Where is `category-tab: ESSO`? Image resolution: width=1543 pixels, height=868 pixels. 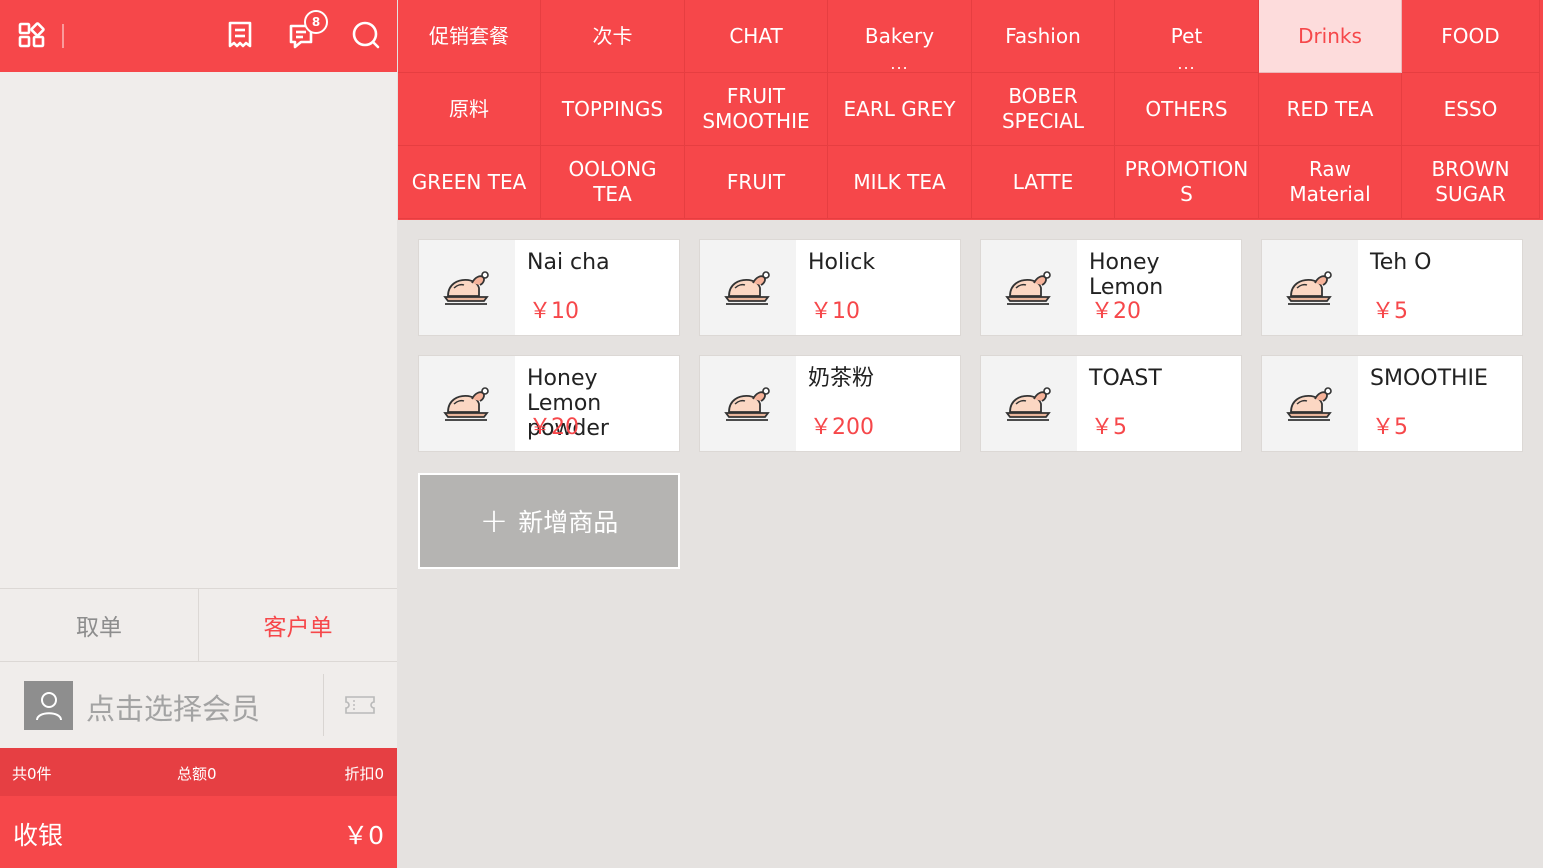
category-tab: ESSO is located at coordinates (1471, 109).